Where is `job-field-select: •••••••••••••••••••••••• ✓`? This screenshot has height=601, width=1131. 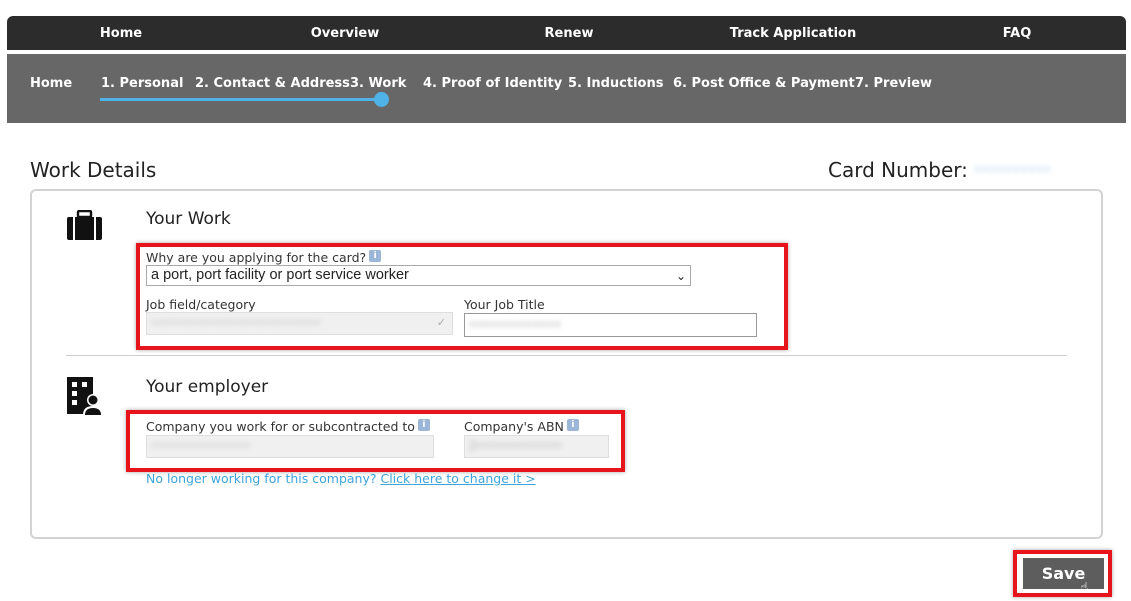 job-field-select: •••••••••••••••••••••••• ✓ is located at coordinates (299, 323).